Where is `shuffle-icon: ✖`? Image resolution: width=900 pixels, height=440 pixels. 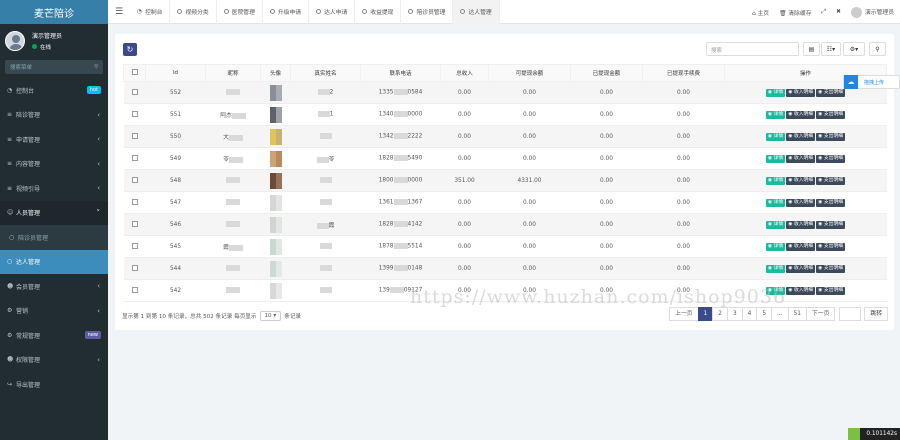
shuffle-icon: ✖ is located at coordinates (838, 12).